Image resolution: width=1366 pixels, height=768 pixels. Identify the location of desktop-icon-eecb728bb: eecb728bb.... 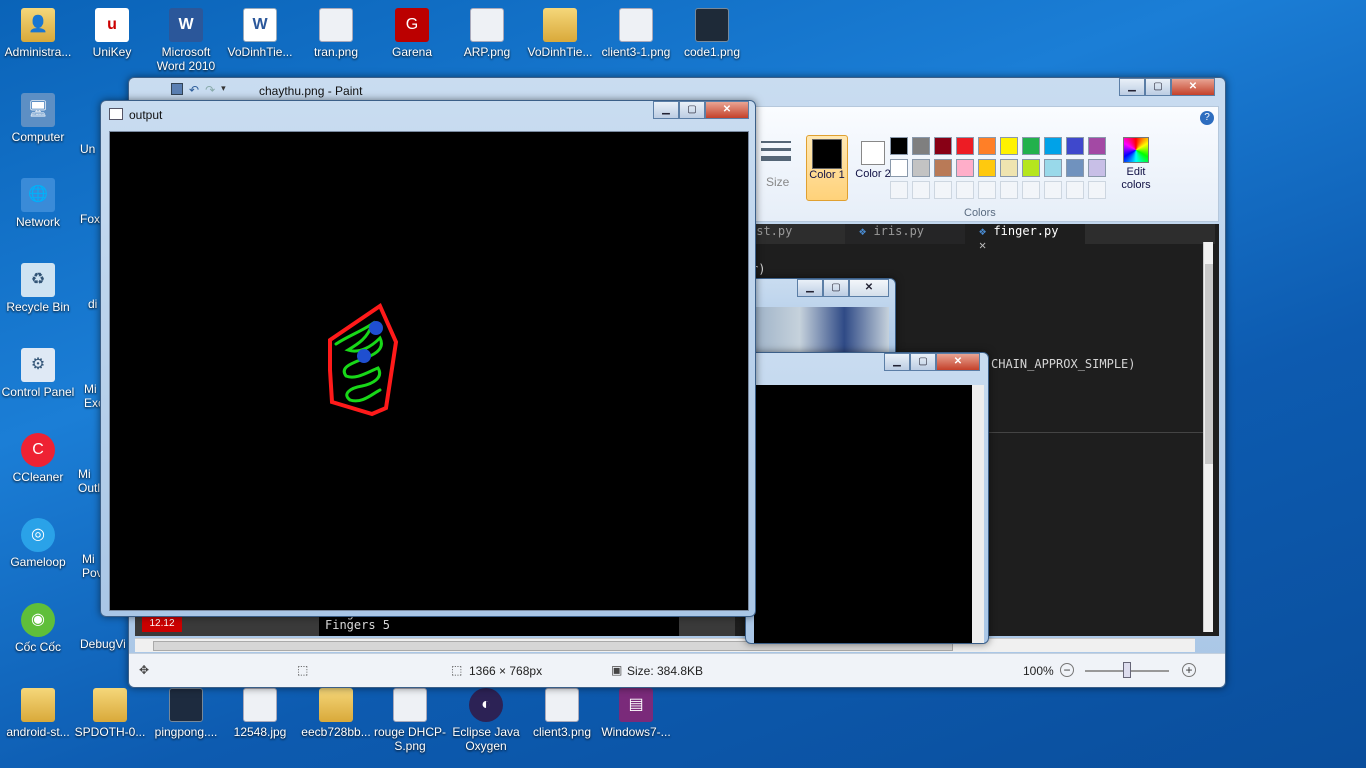
(336, 713).